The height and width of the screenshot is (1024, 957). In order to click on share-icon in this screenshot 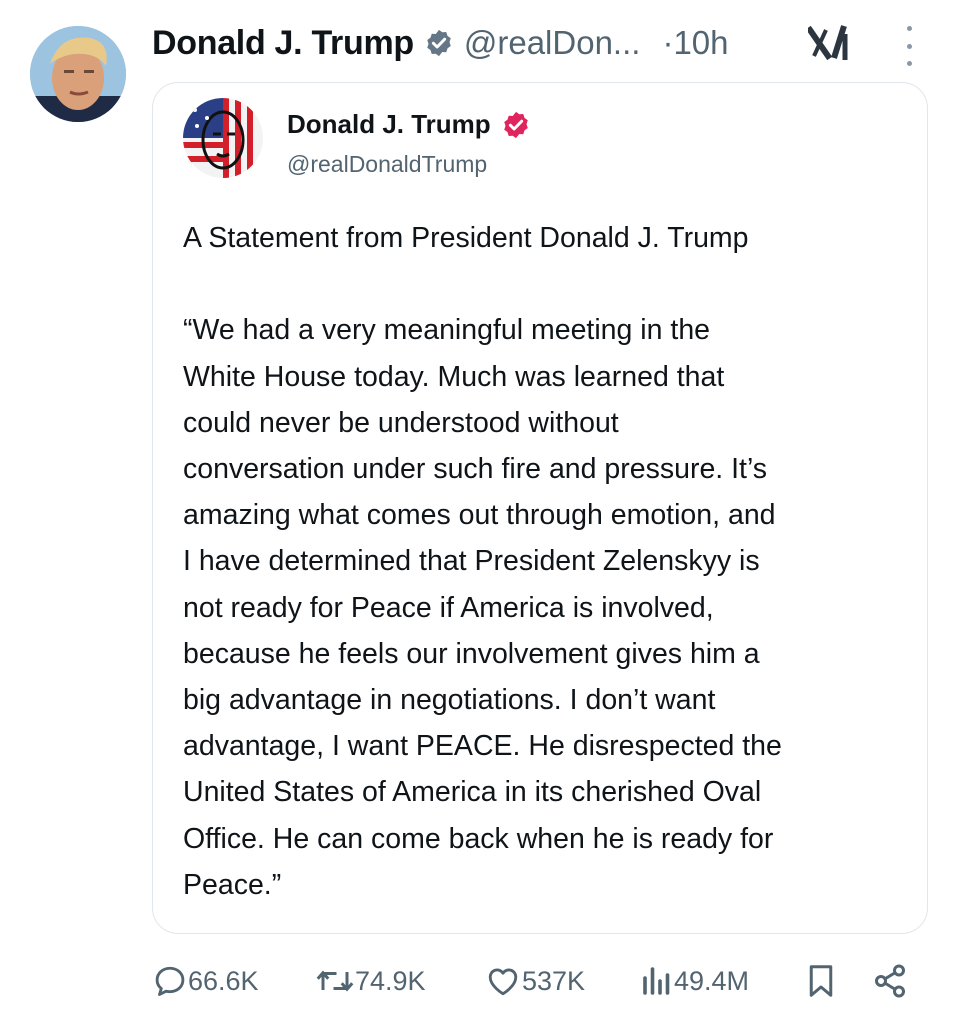, I will do `click(890, 981)`.